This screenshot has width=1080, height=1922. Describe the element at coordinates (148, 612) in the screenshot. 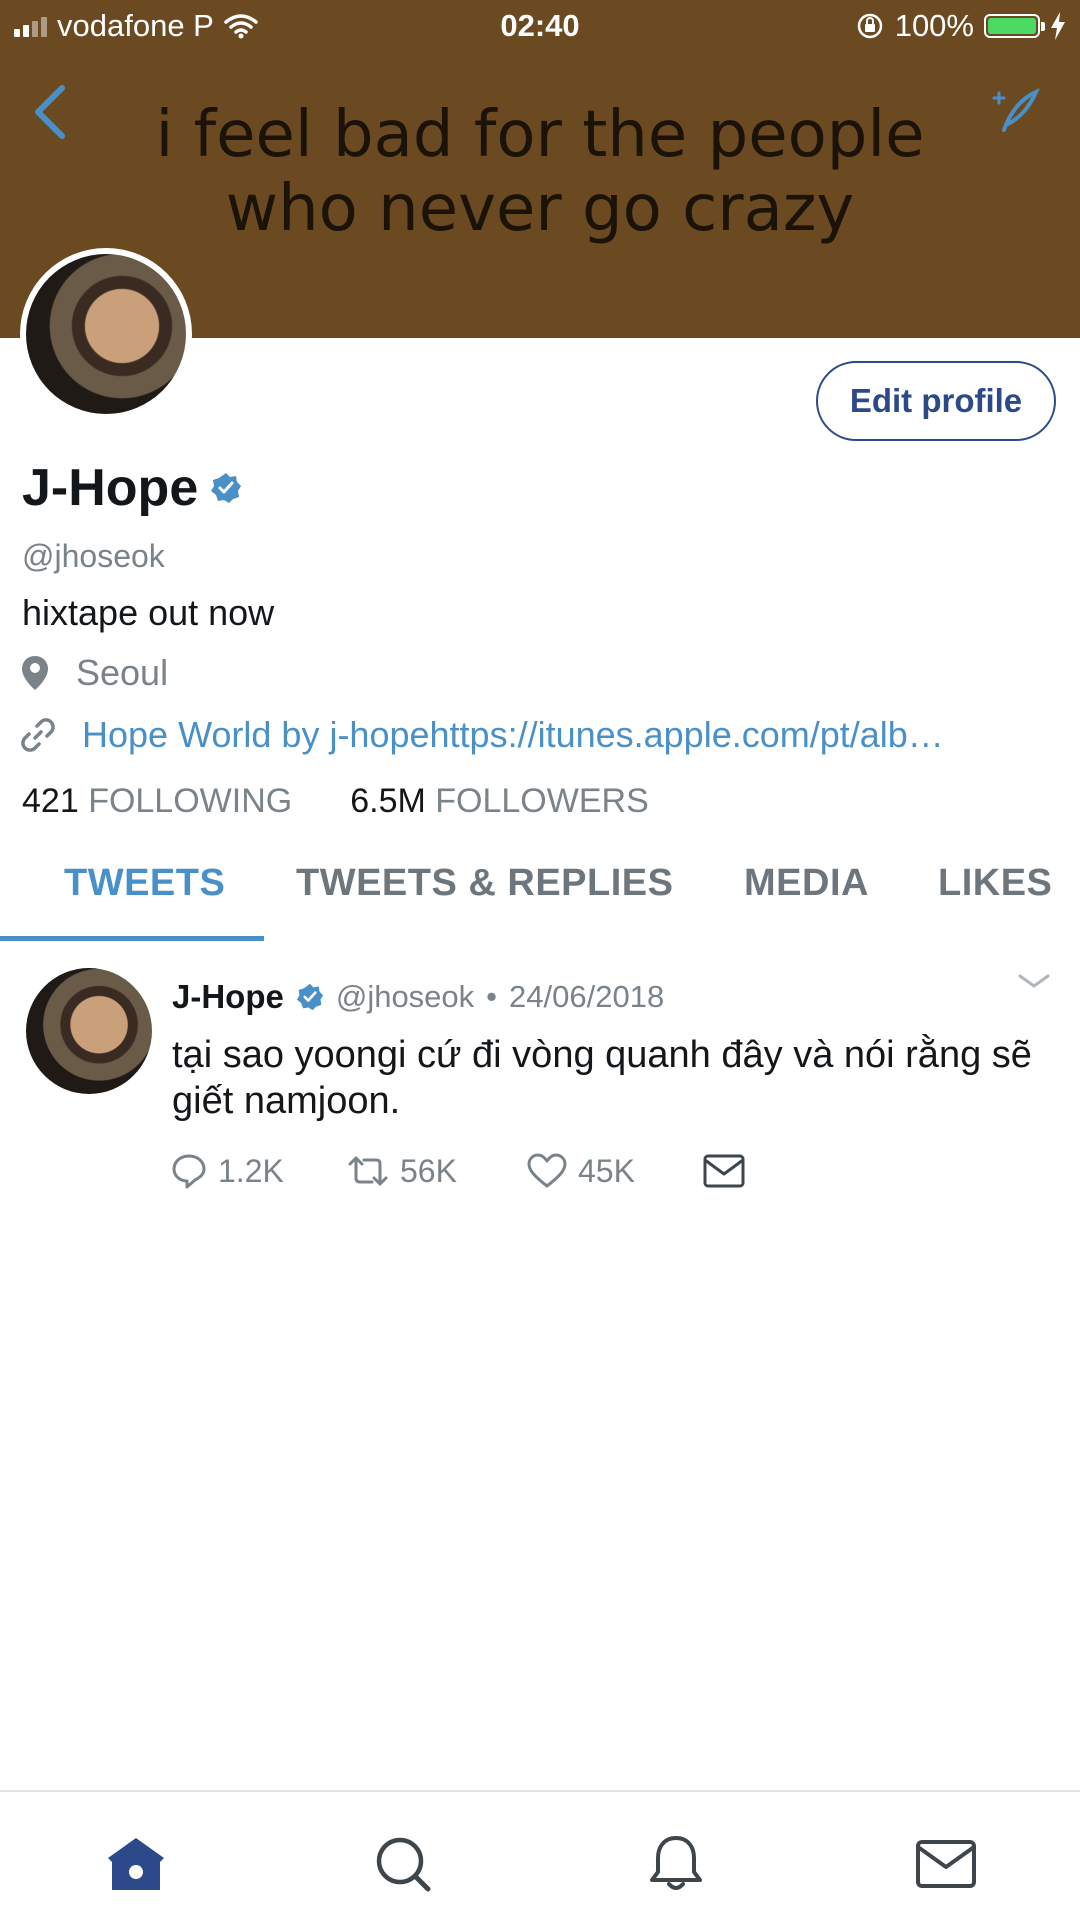

I see `profile-bio: hixtape out now` at that location.